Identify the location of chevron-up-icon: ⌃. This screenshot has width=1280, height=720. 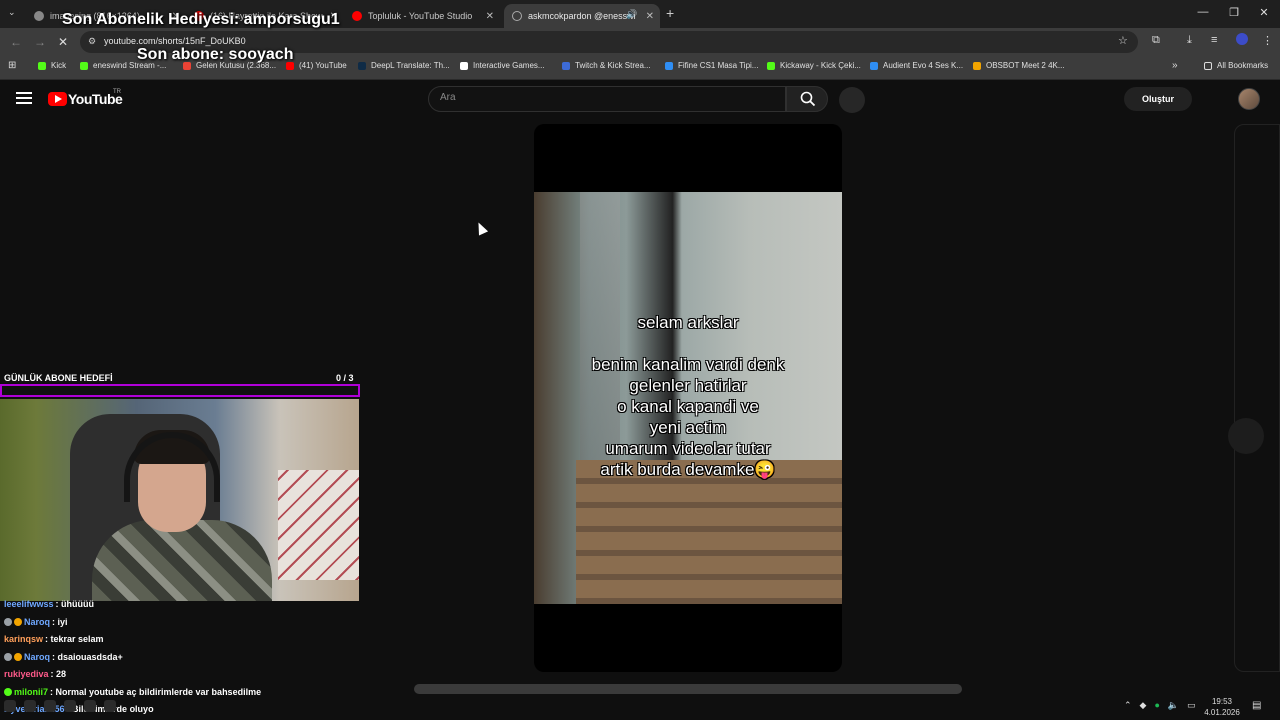
(1128, 705).